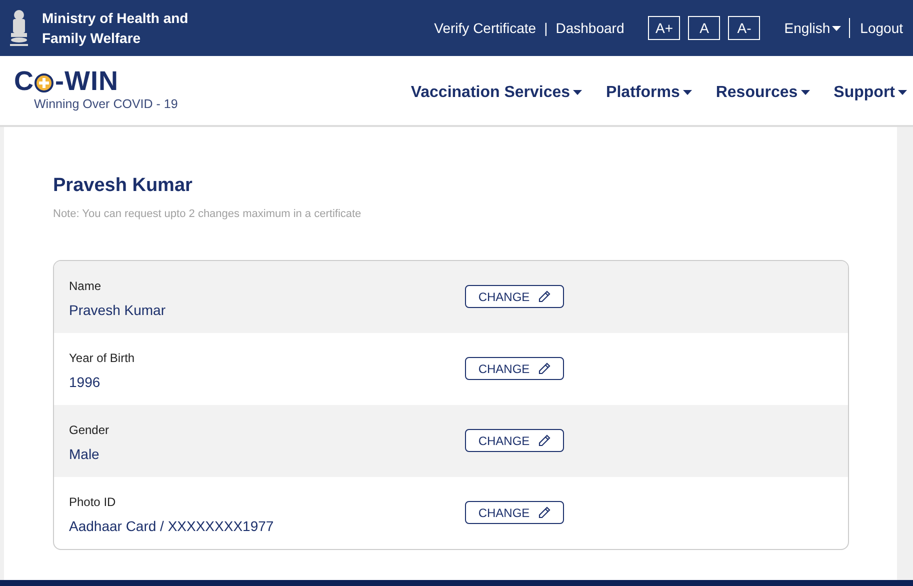  I want to click on field-value: Male, so click(84, 454).